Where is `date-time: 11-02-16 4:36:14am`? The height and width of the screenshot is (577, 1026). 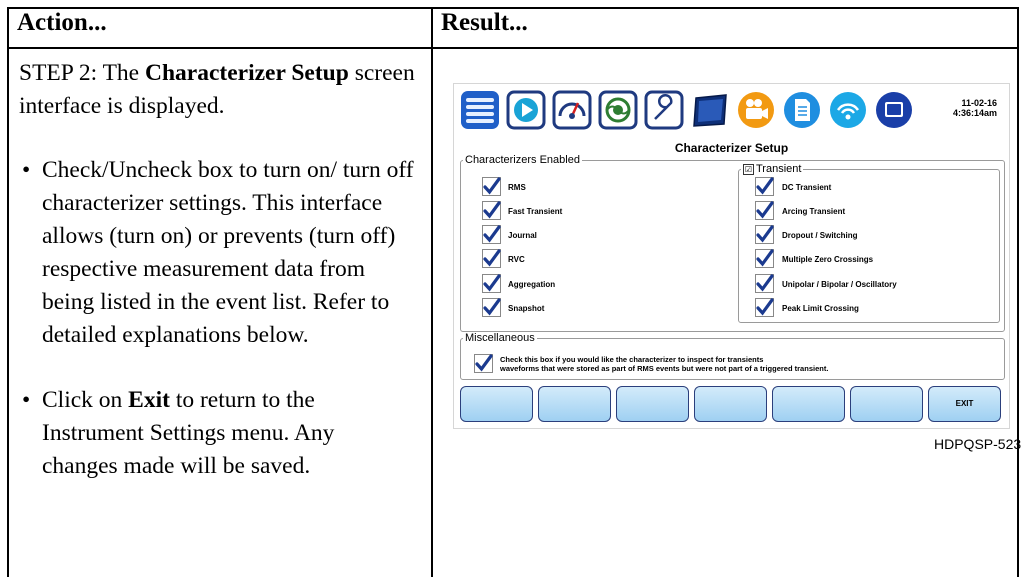
date-time: 11-02-16 4:36:14am is located at coordinates (974, 108).